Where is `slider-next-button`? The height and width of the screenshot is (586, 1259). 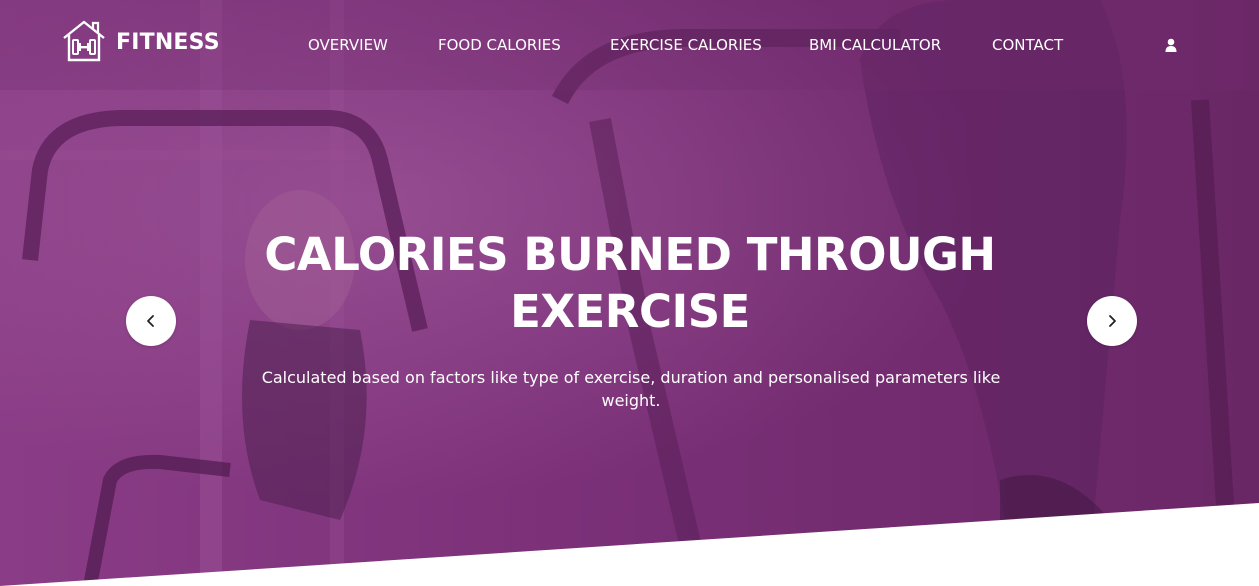 slider-next-button is located at coordinates (1112, 321).